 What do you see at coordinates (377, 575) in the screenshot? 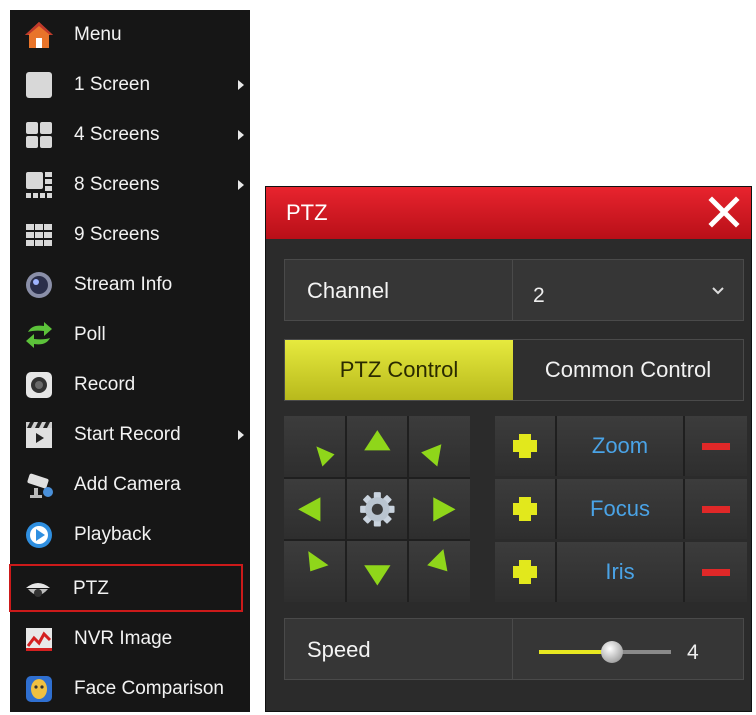
I see `arrow-down-icon` at bounding box center [377, 575].